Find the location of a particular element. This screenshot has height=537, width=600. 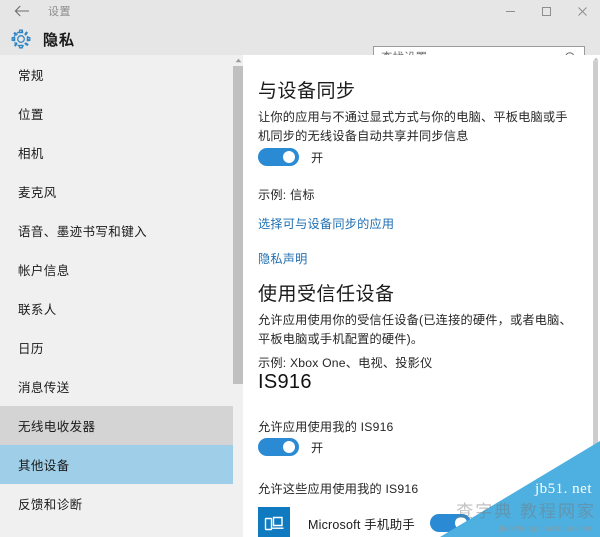

sidebar-item-general: 常规 is located at coordinates (116, 74).